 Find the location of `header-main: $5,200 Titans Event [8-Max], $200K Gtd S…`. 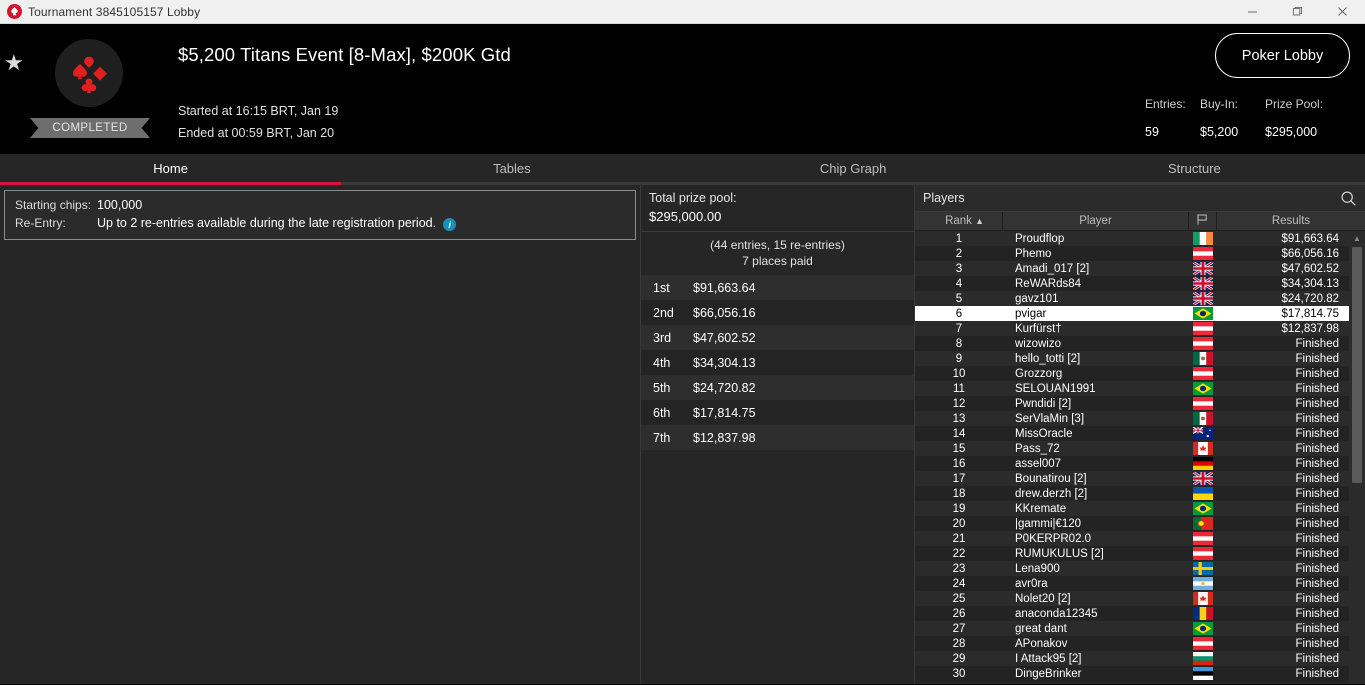

header-main: $5,200 Titans Event [8-Max], $200K Gtd S… is located at coordinates (641, 89).